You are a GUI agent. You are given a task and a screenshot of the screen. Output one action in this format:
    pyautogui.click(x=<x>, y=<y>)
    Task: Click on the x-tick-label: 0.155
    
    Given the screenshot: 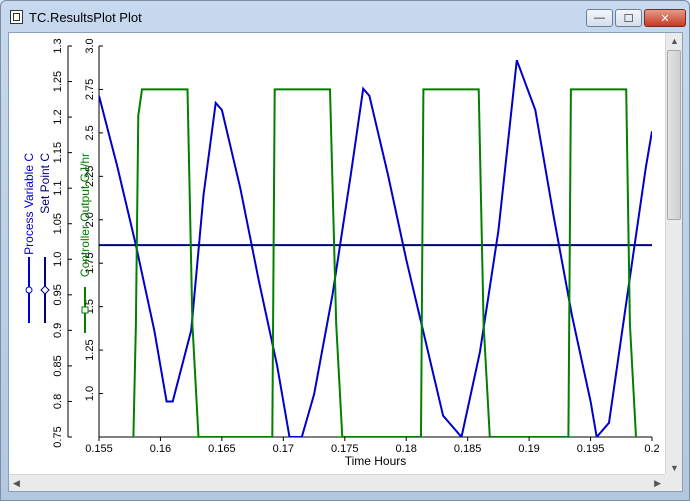 What is the action you would take?
    pyautogui.click(x=99, y=449)
    